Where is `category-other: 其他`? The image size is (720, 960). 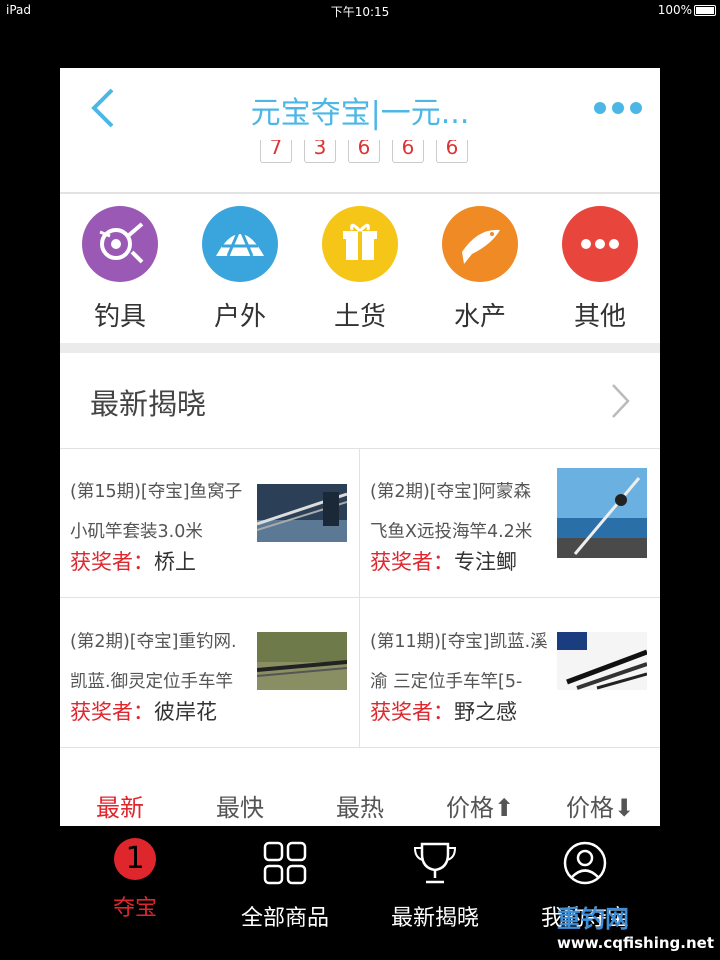
category-other: 其他 is located at coordinates (600, 263).